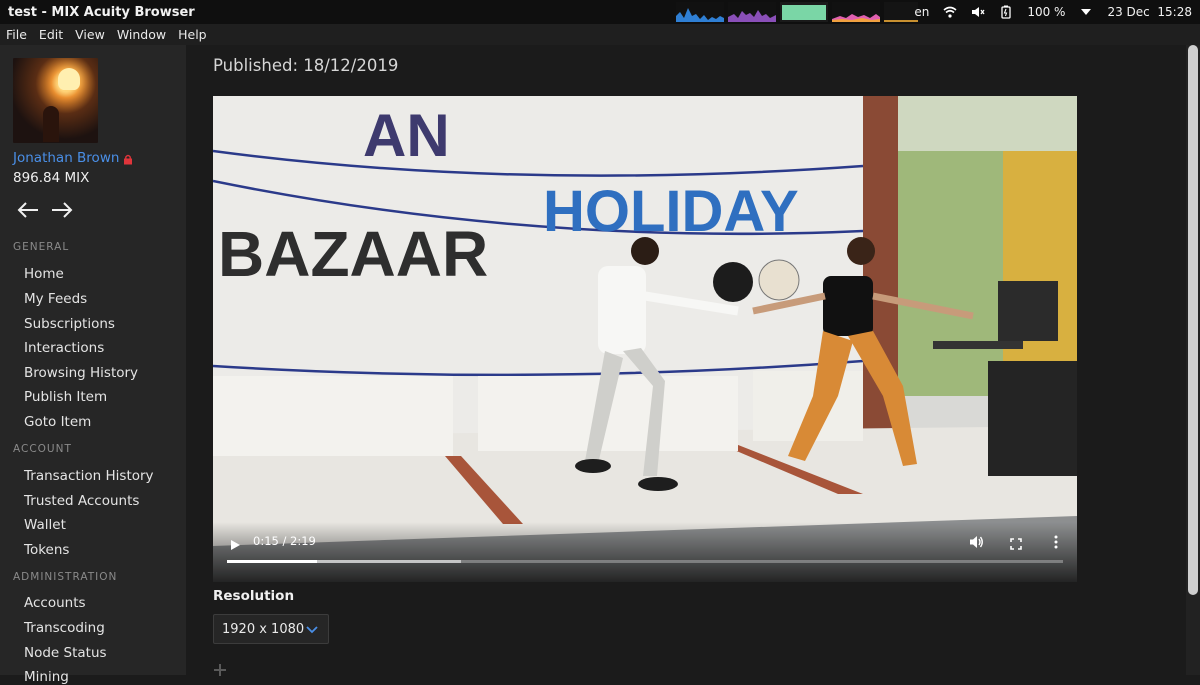 The width and height of the screenshot is (1200, 685). What do you see at coordinates (406, 135) in the screenshot?
I see `banner-top-text: AN` at bounding box center [406, 135].